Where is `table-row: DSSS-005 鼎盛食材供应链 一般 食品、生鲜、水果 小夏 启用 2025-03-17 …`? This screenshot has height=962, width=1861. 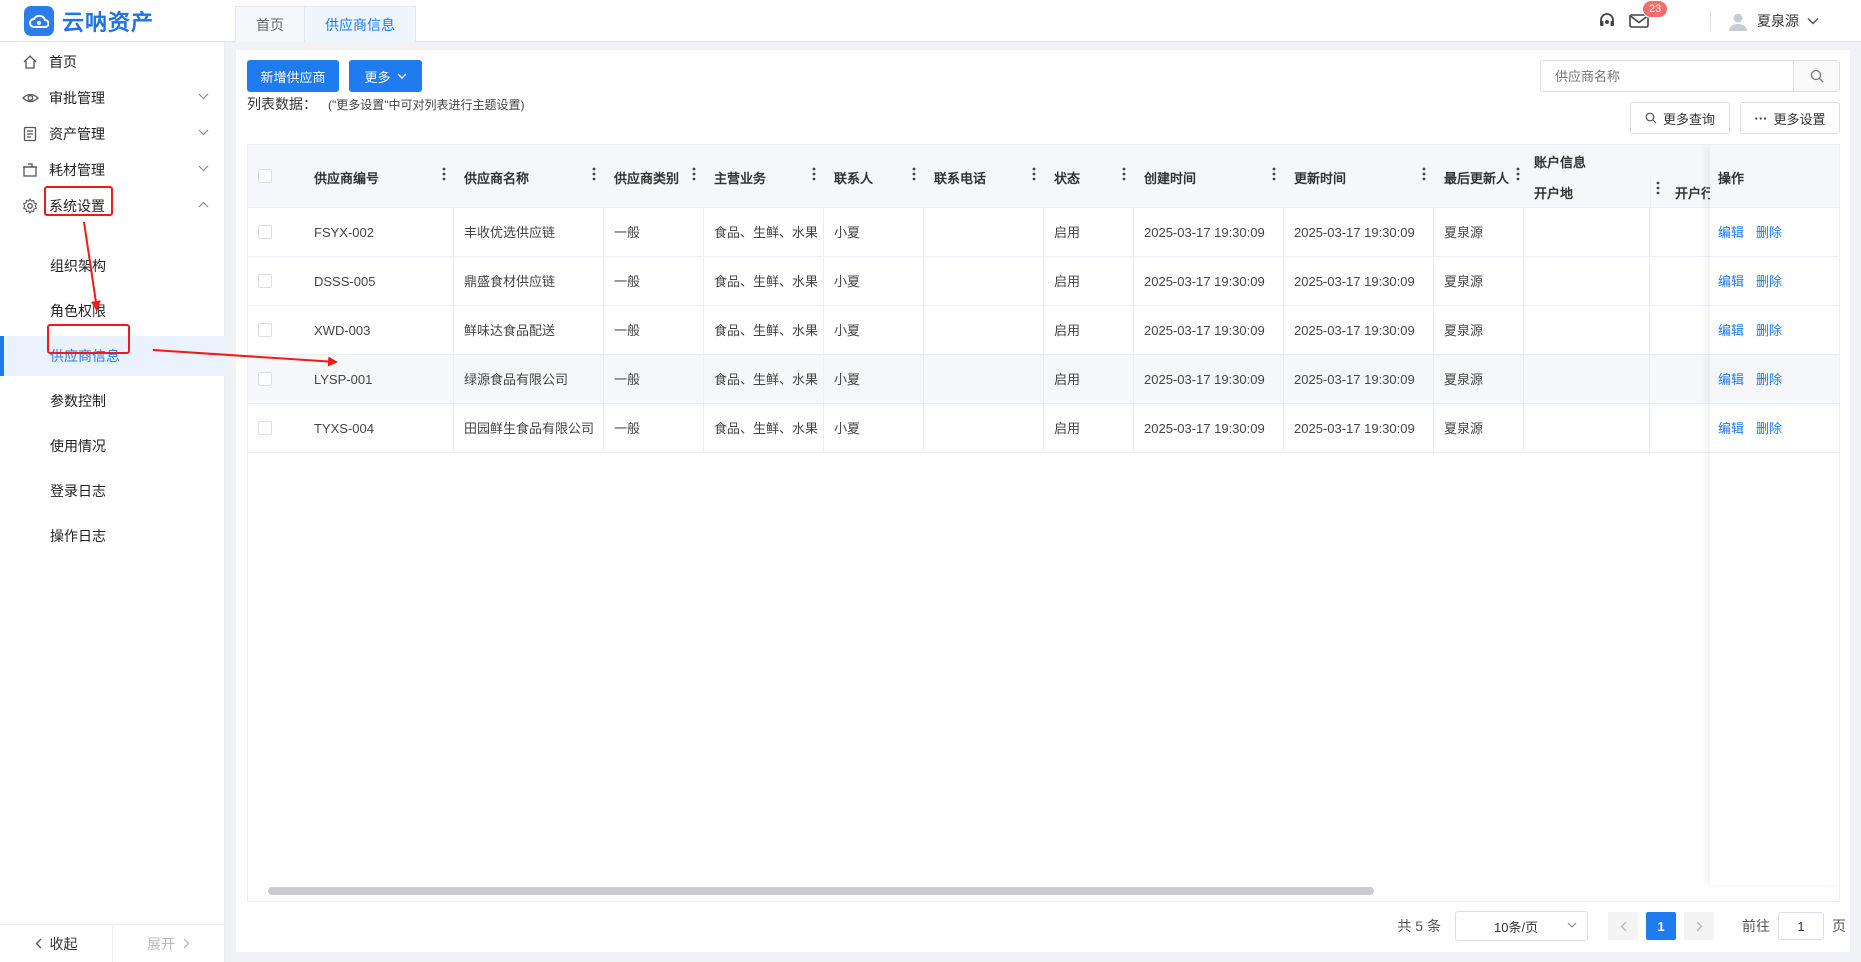
table-row: DSSS-005 鼎盛食材供应链 一般 食品、生鲜、水果 小夏 启用 2025-03-17 … is located at coordinates (1043, 281).